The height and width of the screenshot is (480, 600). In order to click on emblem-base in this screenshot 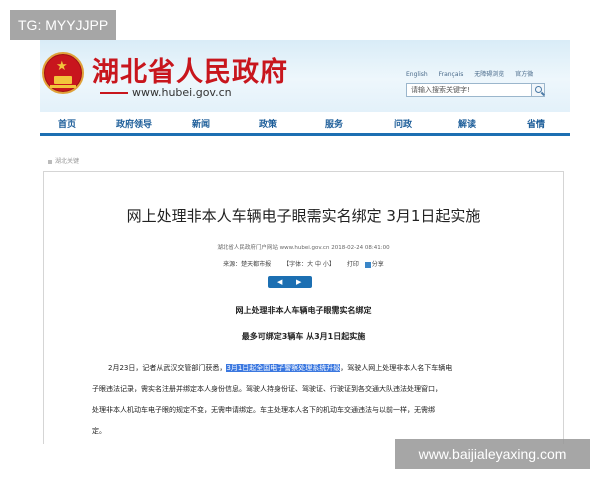, I will do `click(63, 86)`.